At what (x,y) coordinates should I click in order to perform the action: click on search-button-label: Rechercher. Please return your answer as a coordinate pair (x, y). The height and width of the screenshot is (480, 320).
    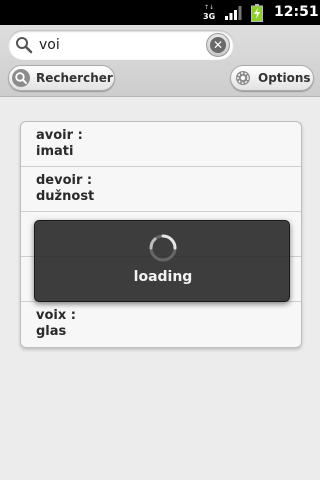
    Looking at the image, I should click on (74, 78).